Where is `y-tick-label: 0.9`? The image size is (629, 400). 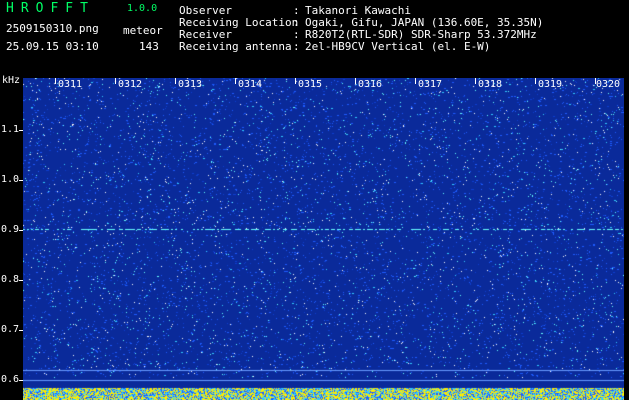 y-tick-label: 0.9 is located at coordinates (10, 229).